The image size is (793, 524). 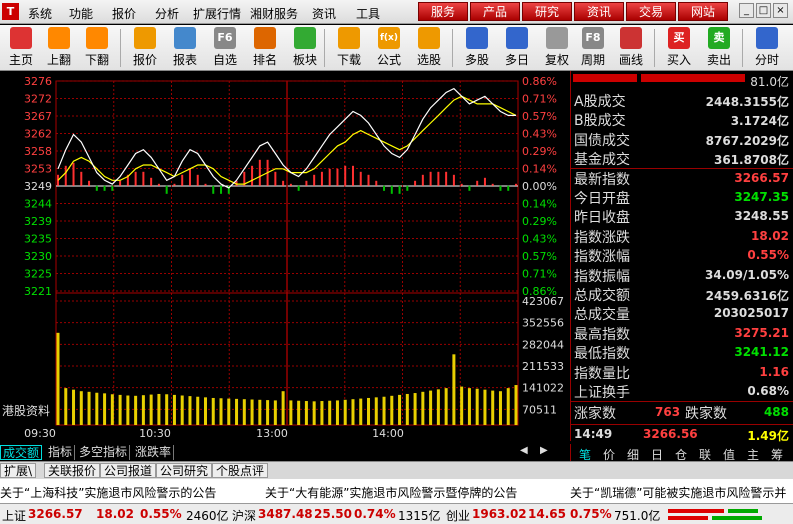 I want to click on menu-quote: 报价, so click(x=124, y=13).